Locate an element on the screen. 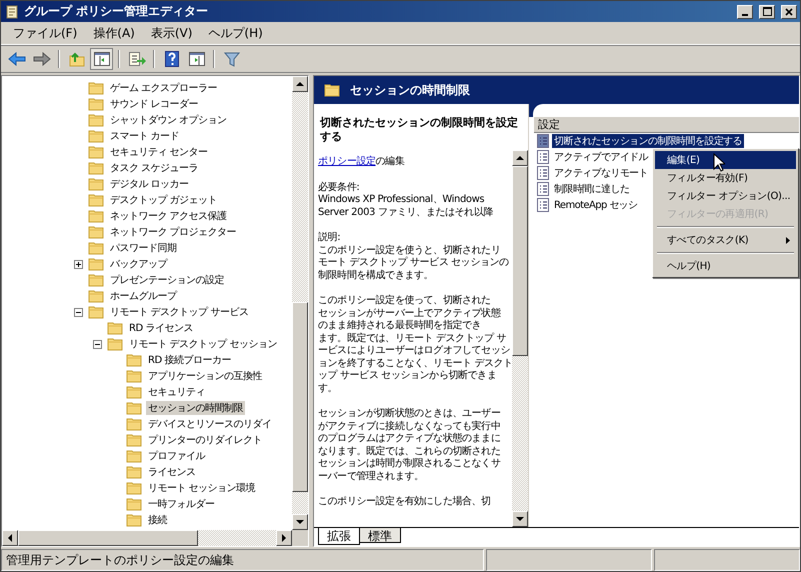 The image size is (801, 572). expand-toggle is located at coordinates (78, 264).